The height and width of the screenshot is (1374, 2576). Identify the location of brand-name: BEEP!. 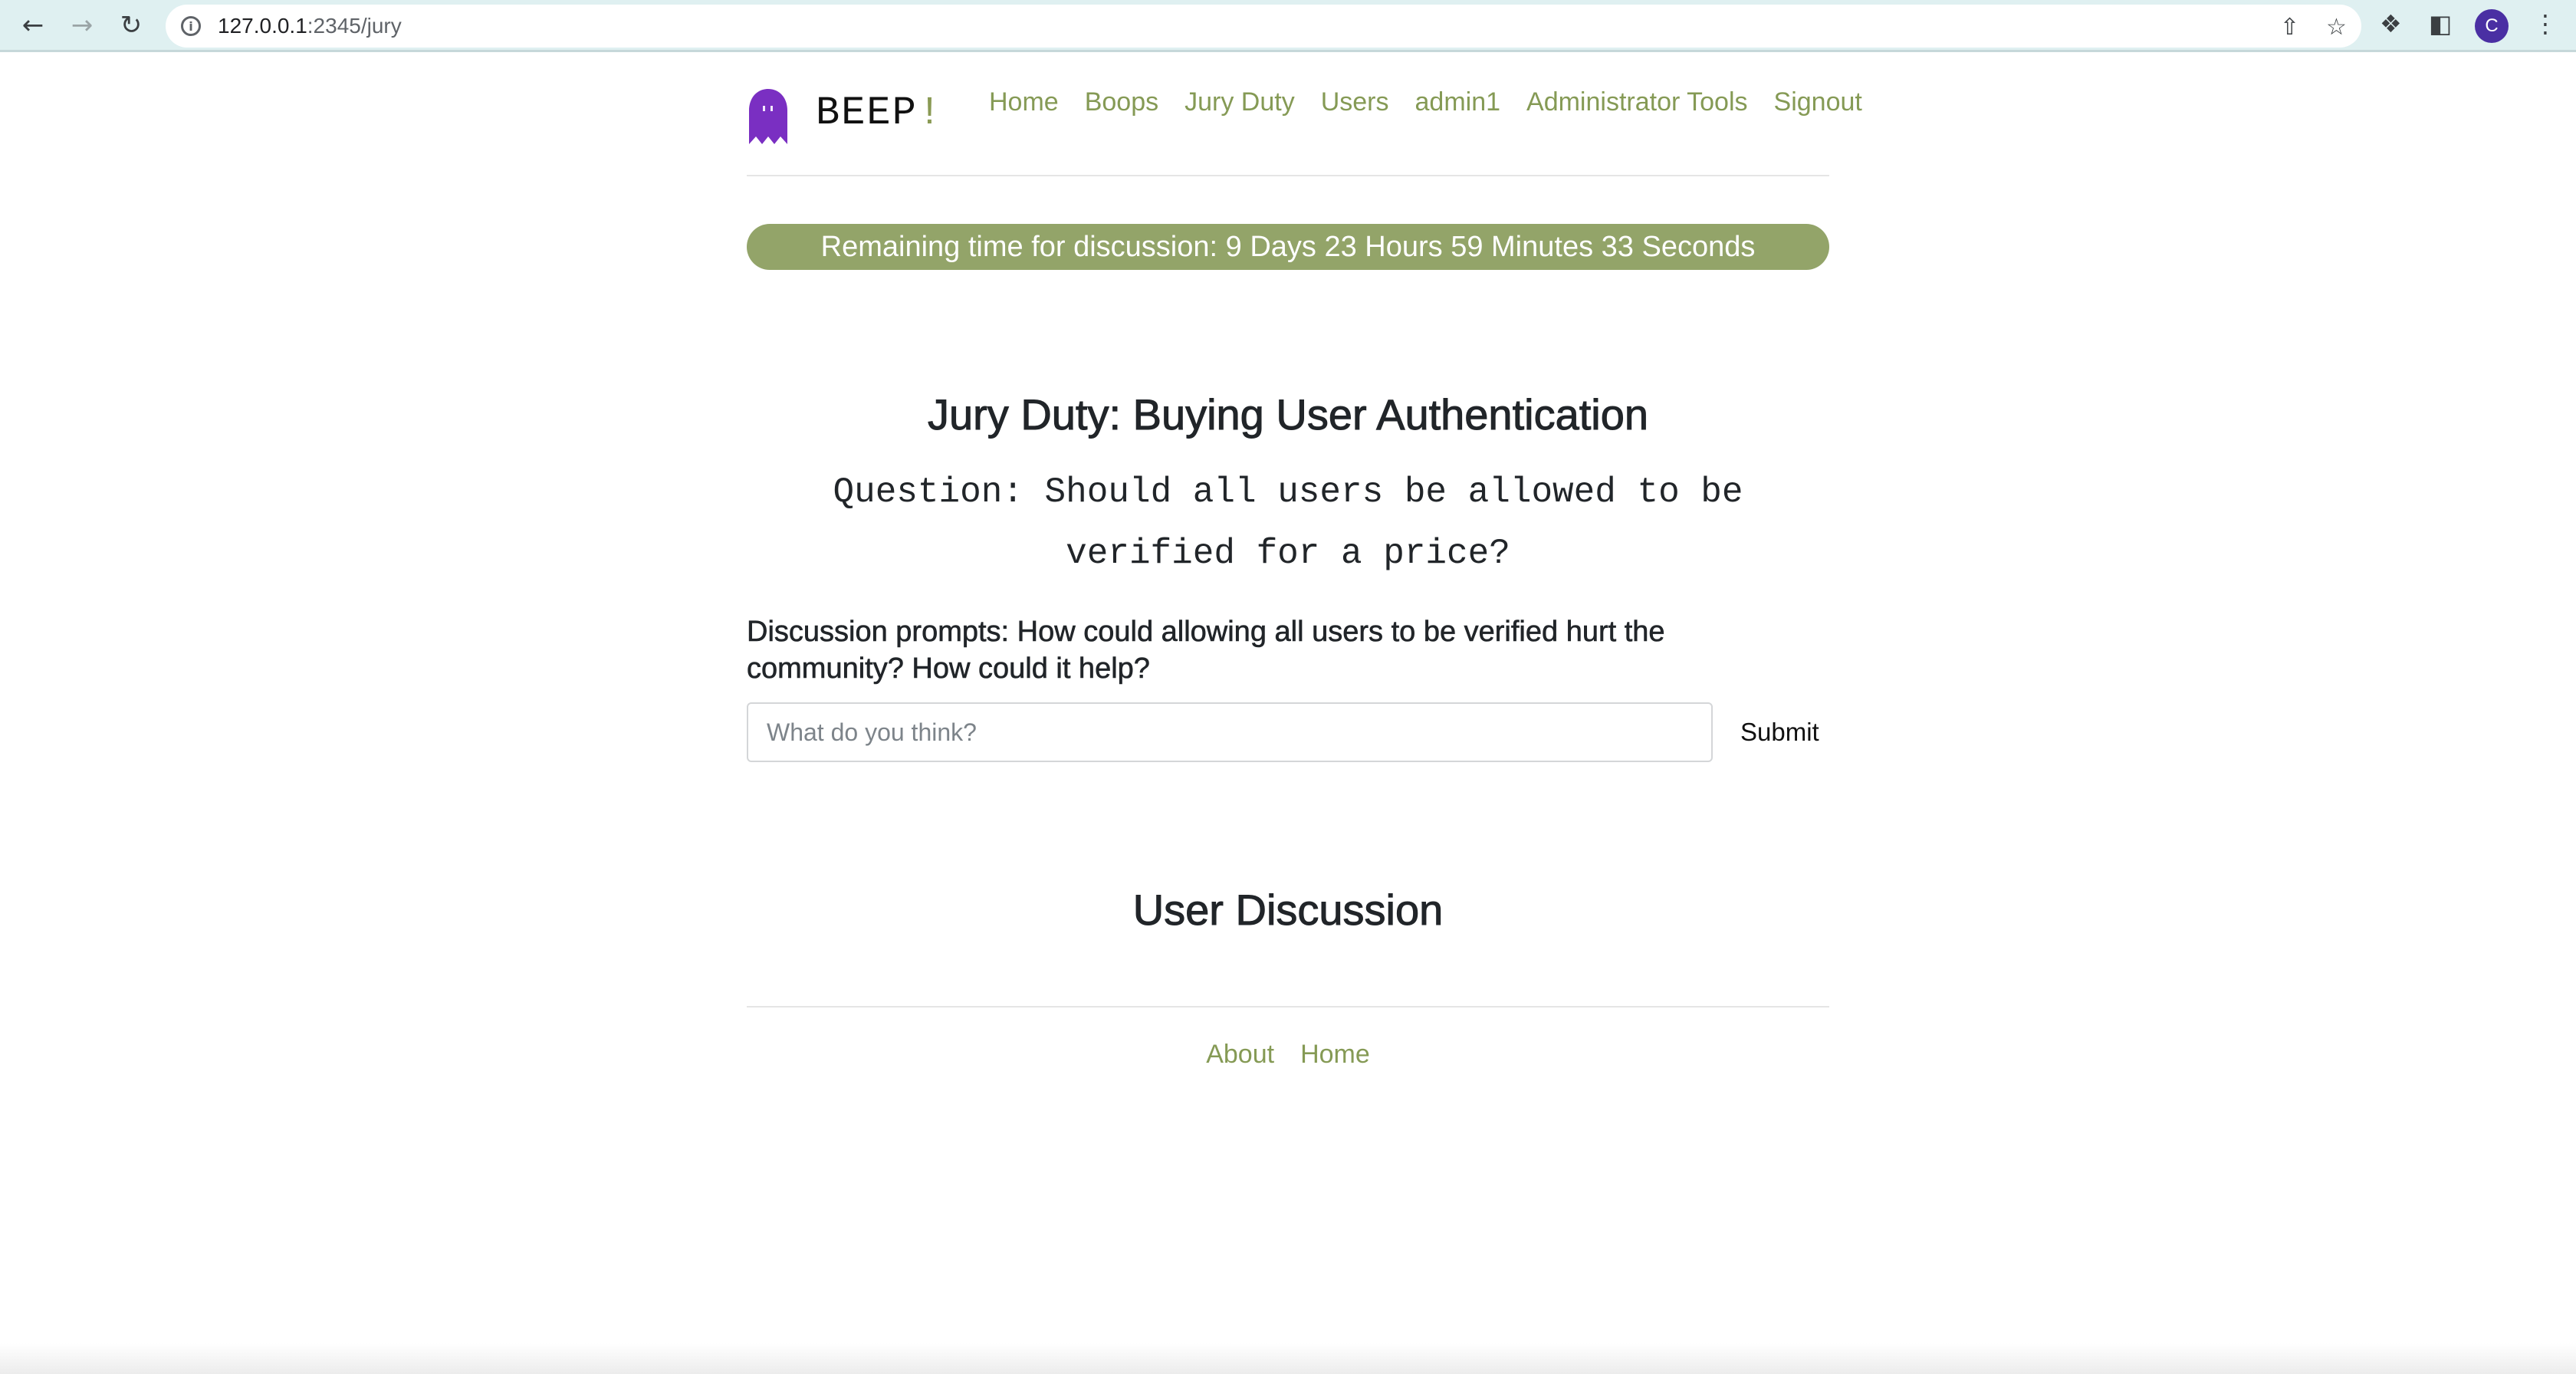
(879, 113).